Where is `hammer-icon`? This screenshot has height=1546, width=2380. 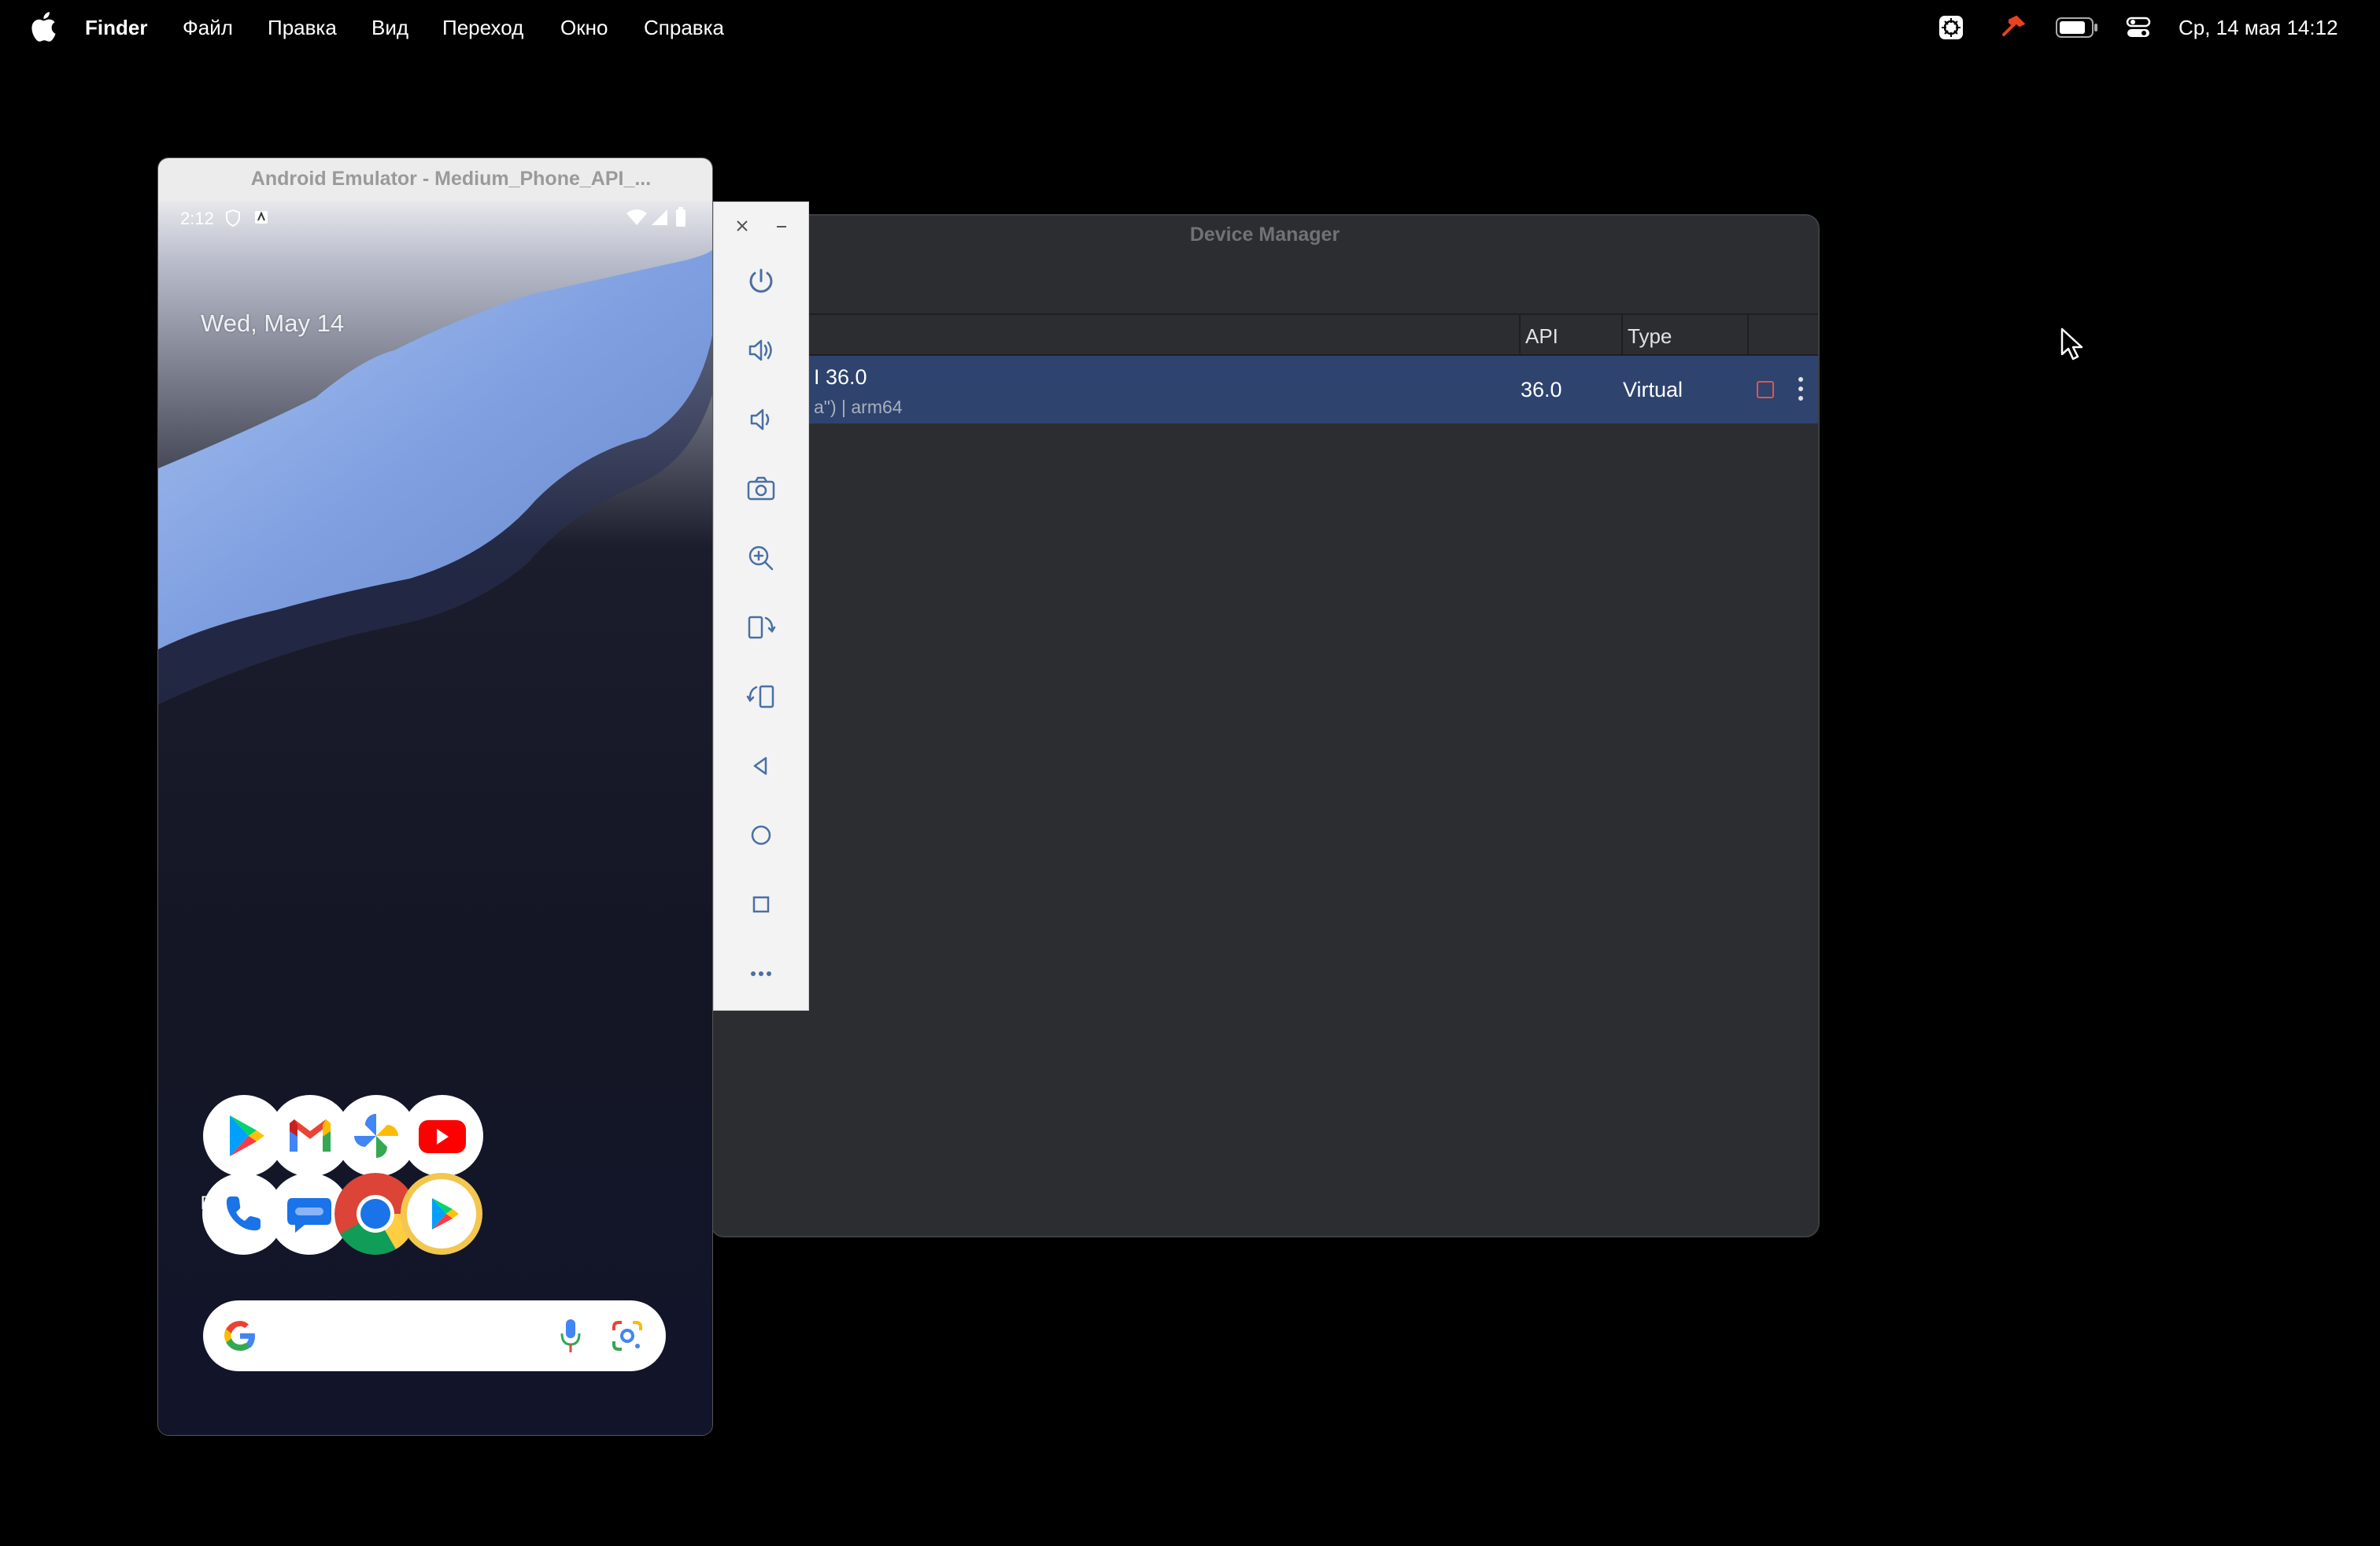
hammer-icon is located at coordinates (2012, 28).